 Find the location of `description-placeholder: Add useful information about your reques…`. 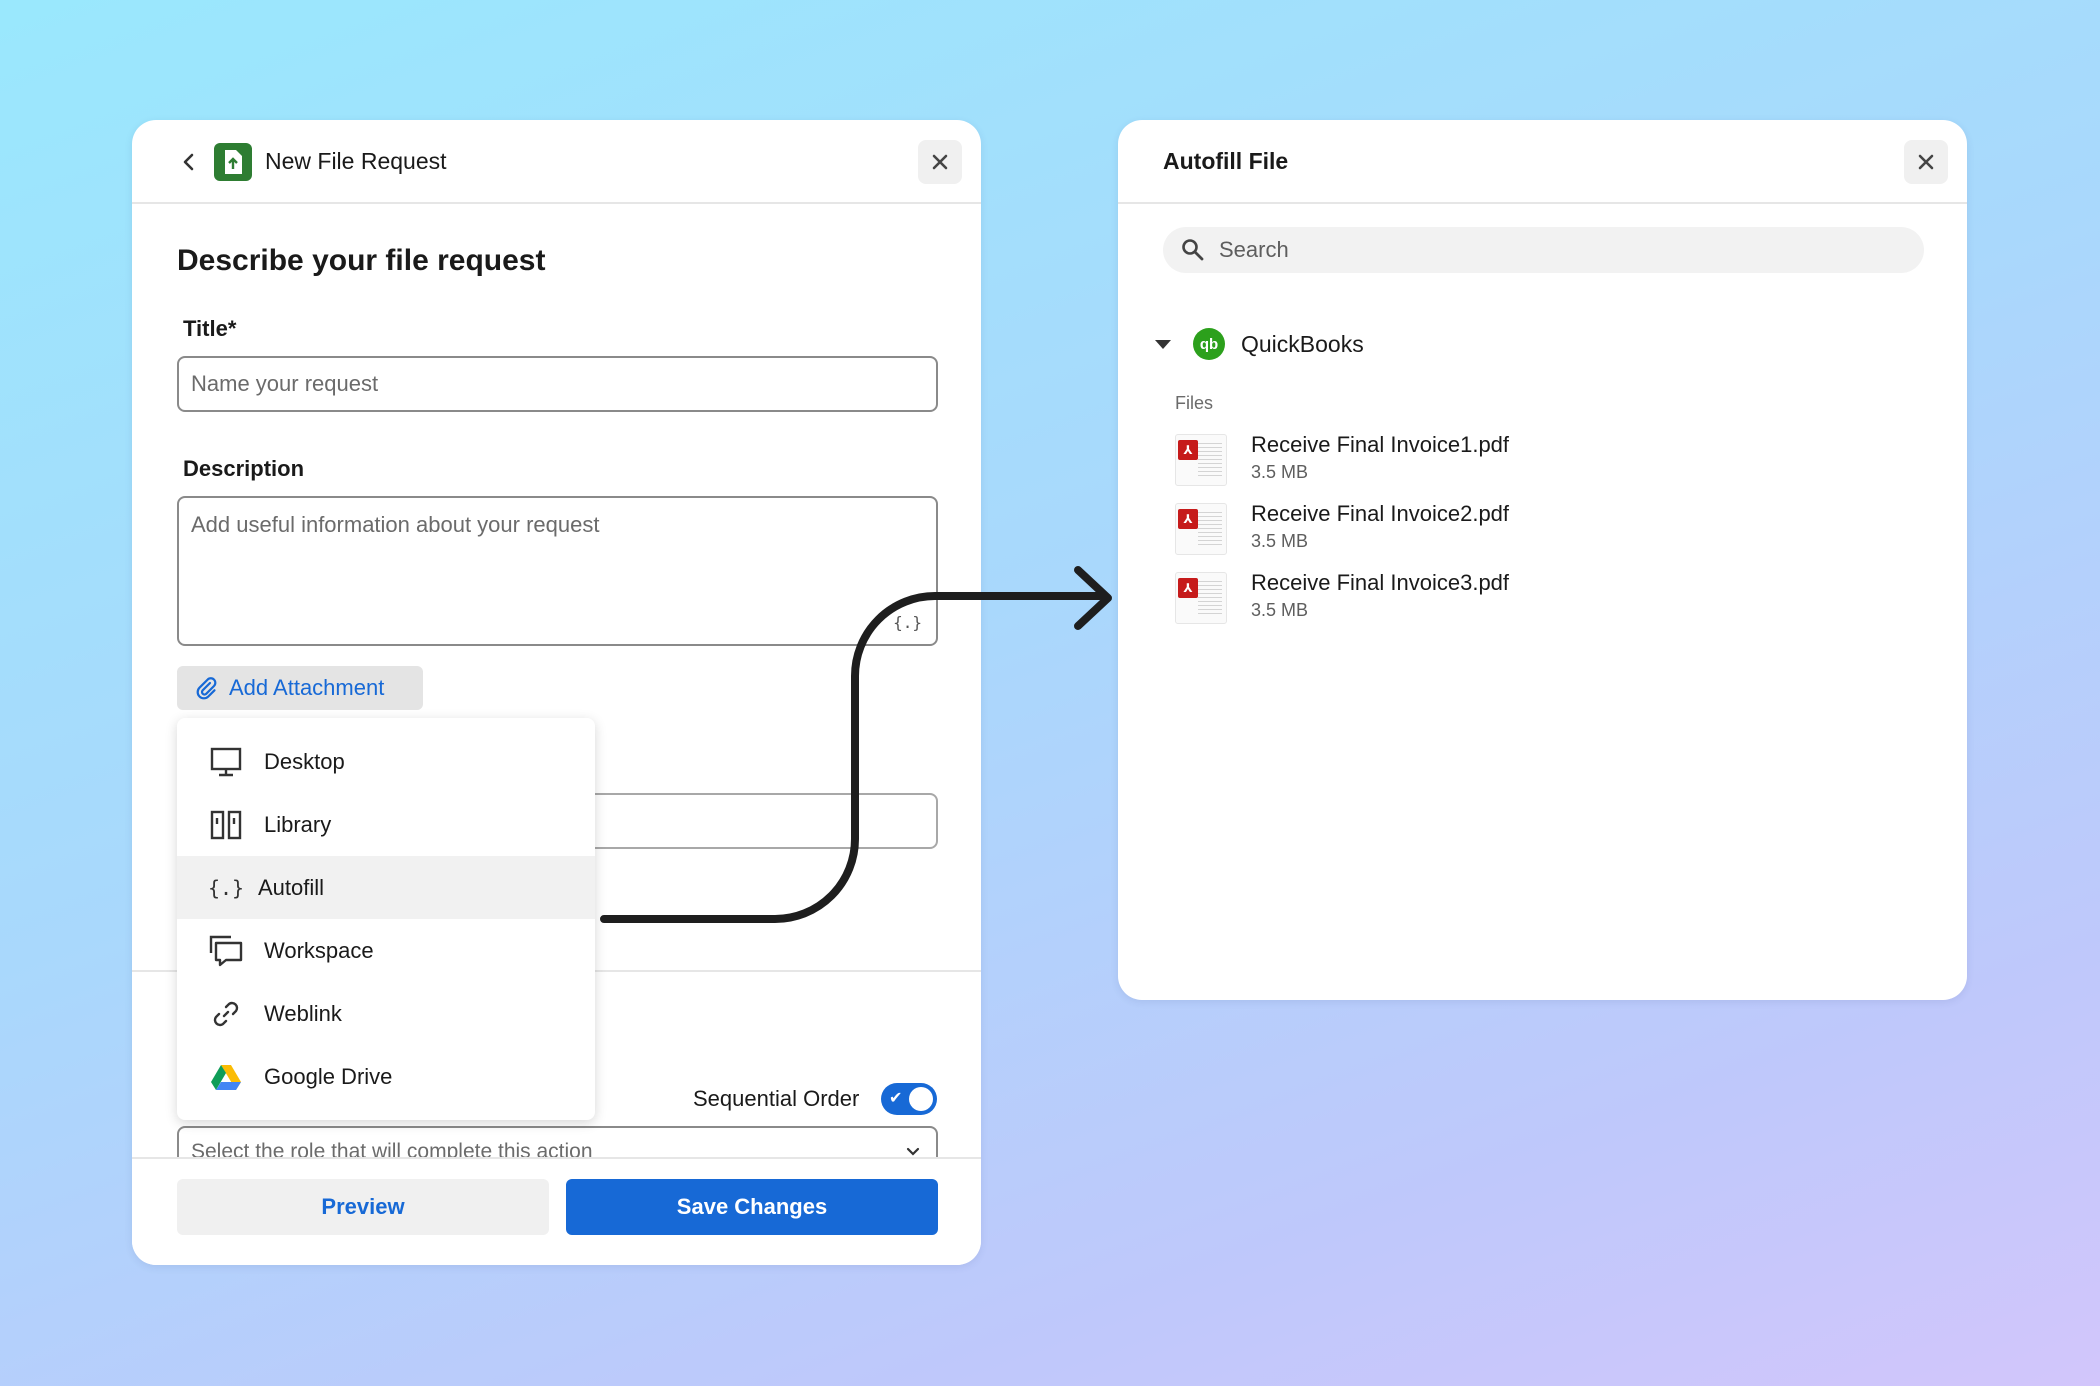

description-placeholder: Add useful information about your reques… is located at coordinates (395, 524).